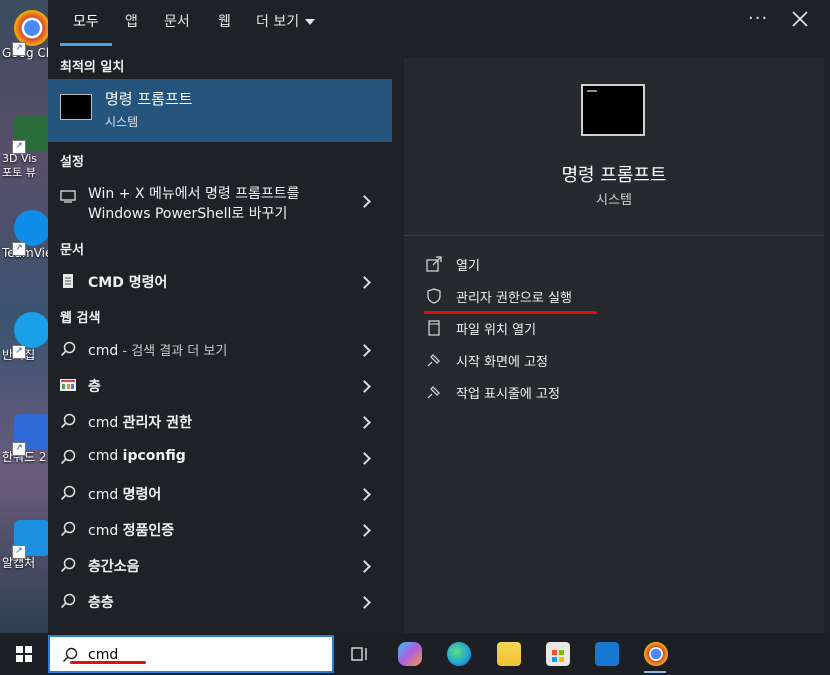  Describe the element at coordinates (94, 387) in the screenshot. I see `web-result-text: 층` at that location.